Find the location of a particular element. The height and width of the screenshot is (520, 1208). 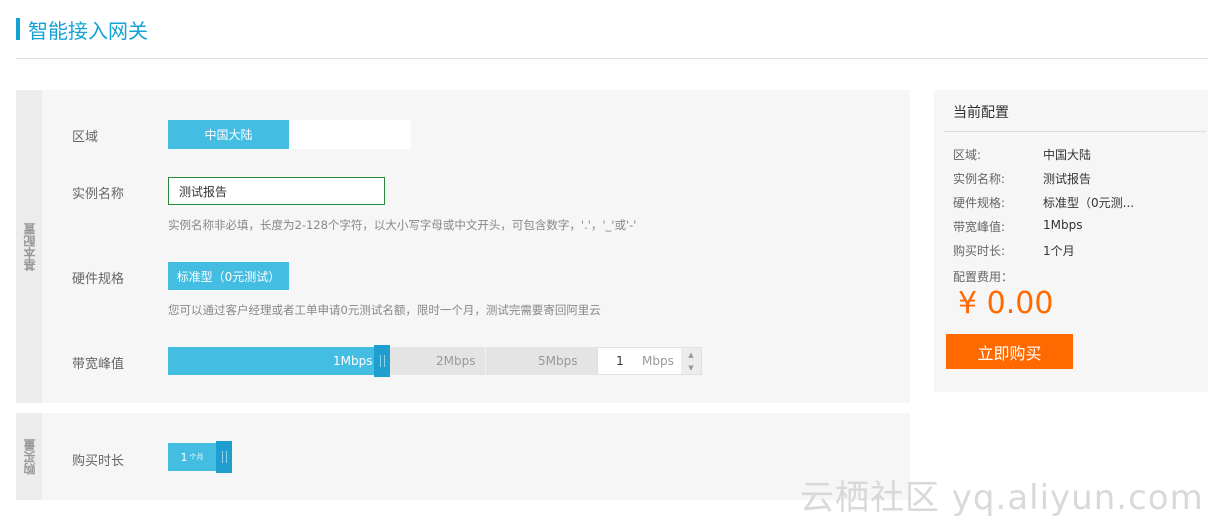

summary-divider is located at coordinates (1075, 131).